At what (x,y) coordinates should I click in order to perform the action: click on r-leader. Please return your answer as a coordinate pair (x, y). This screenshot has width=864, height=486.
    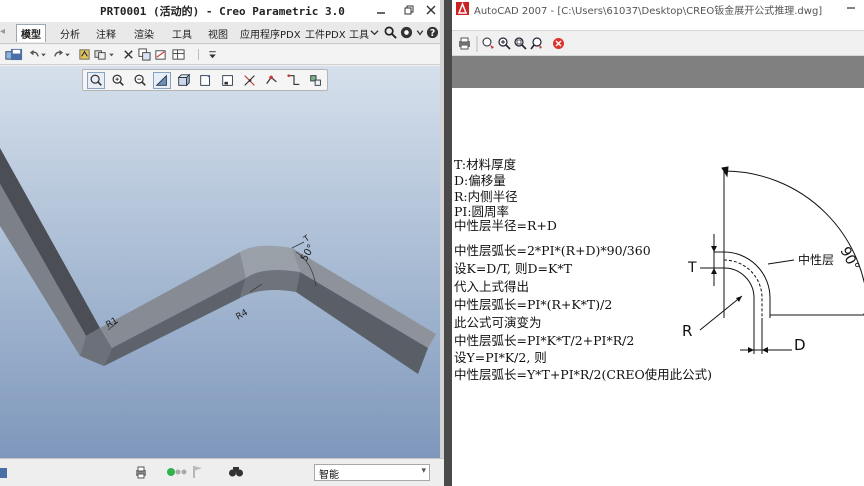
    Looking at the image, I should click on (721, 313).